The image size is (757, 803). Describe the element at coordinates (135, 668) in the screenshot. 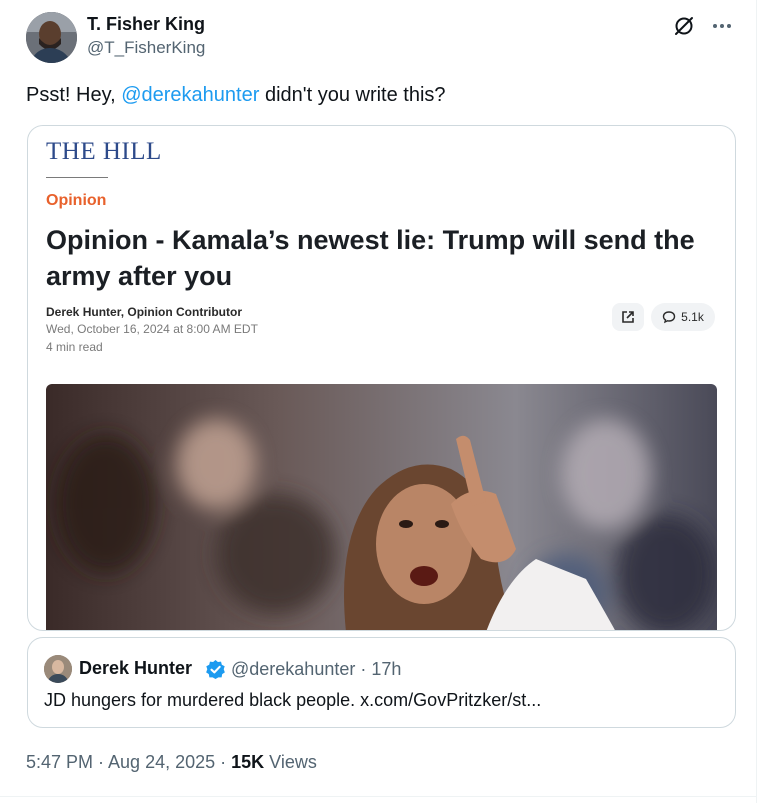

I see `quote-author-name: Derek Hunter` at that location.